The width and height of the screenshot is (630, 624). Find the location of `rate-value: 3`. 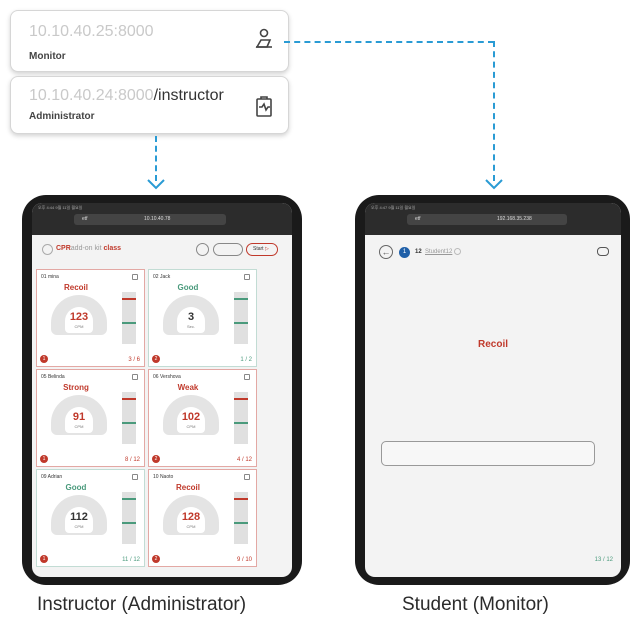

rate-value: 3 is located at coordinates (191, 317).